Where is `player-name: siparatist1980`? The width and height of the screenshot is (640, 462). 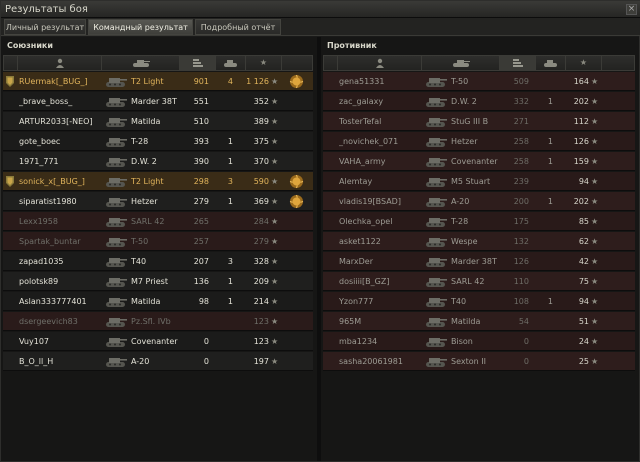
player-name: siparatist1980 is located at coordinates (60, 201).